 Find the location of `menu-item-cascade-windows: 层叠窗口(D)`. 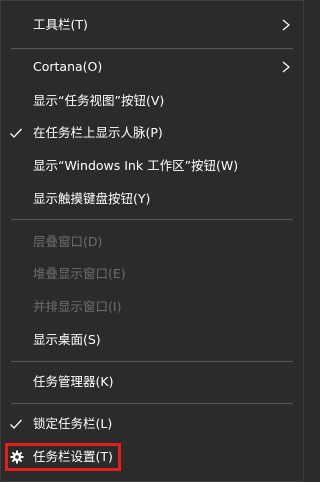

menu-item-cascade-windows: 层叠窗口(D) is located at coordinates (152, 242).